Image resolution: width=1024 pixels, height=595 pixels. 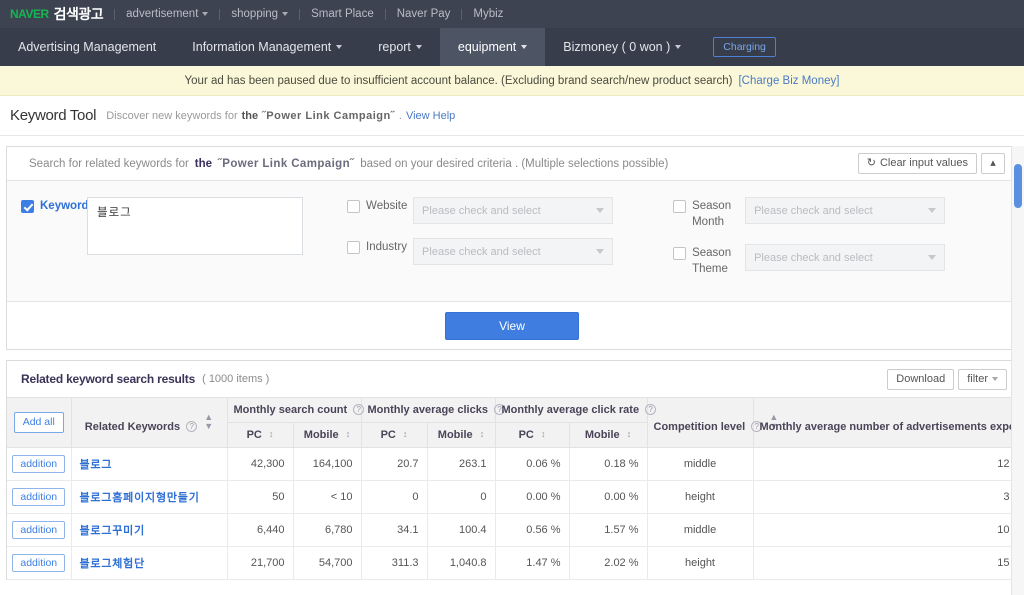 I want to click on season-month-select: Please check and select, so click(x=845, y=210).